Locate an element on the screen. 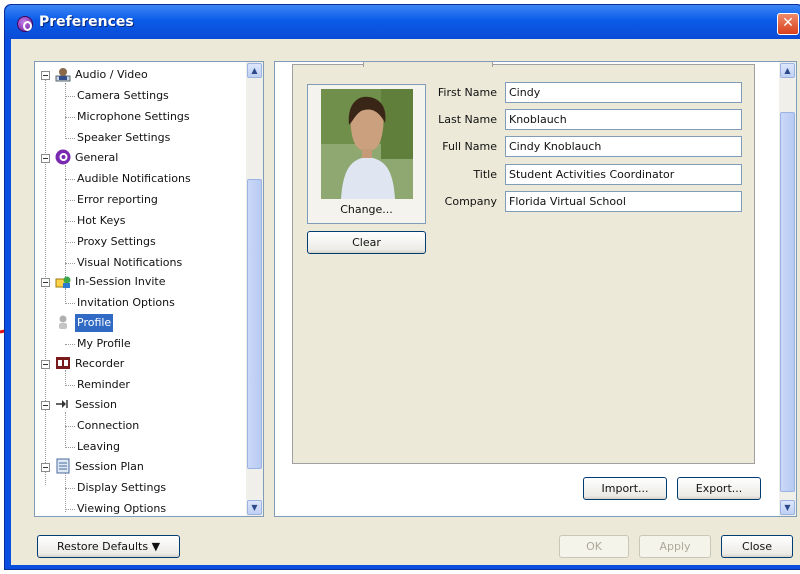 The height and width of the screenshot is (574, 800). expander-in-session-invite is located at coordinates (45, 282).